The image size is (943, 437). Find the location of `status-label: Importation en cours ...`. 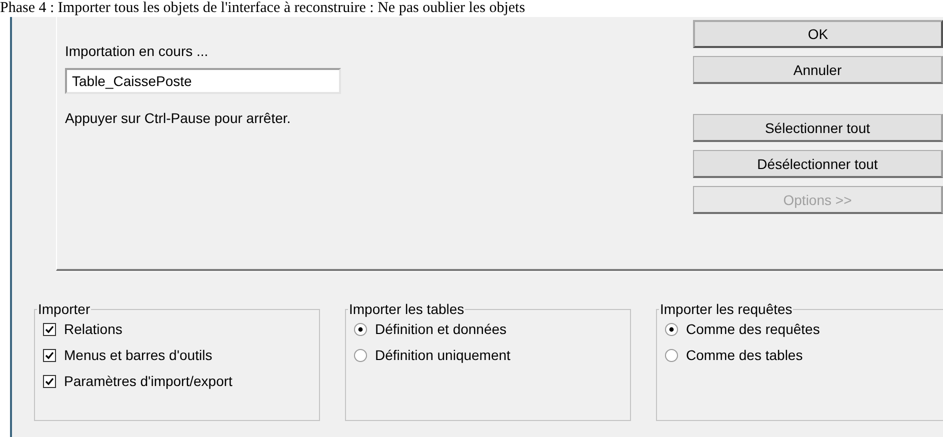

status-label: Importation en cours ... is located at coordinates (137, 52).